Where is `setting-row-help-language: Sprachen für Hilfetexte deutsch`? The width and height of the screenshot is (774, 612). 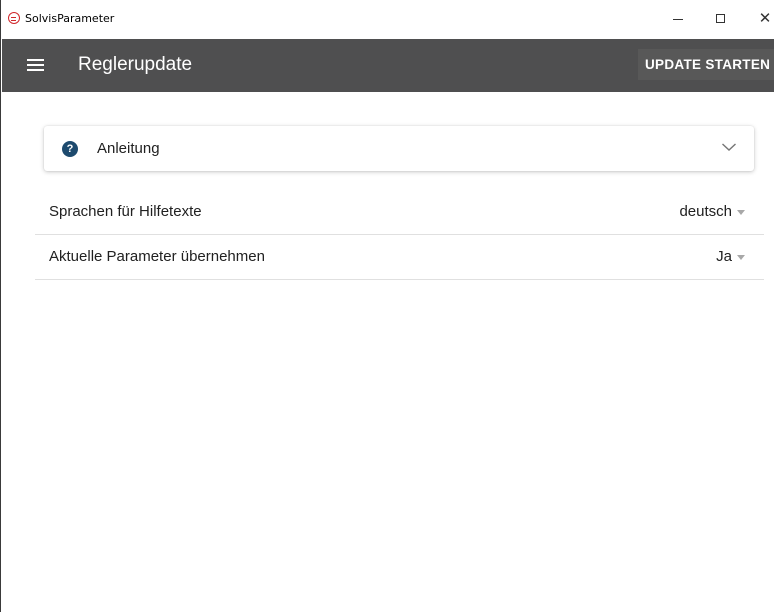
setting-row-help-language: Sprachen für Hilfetexte deutsch is located at coordinates (399, 212).